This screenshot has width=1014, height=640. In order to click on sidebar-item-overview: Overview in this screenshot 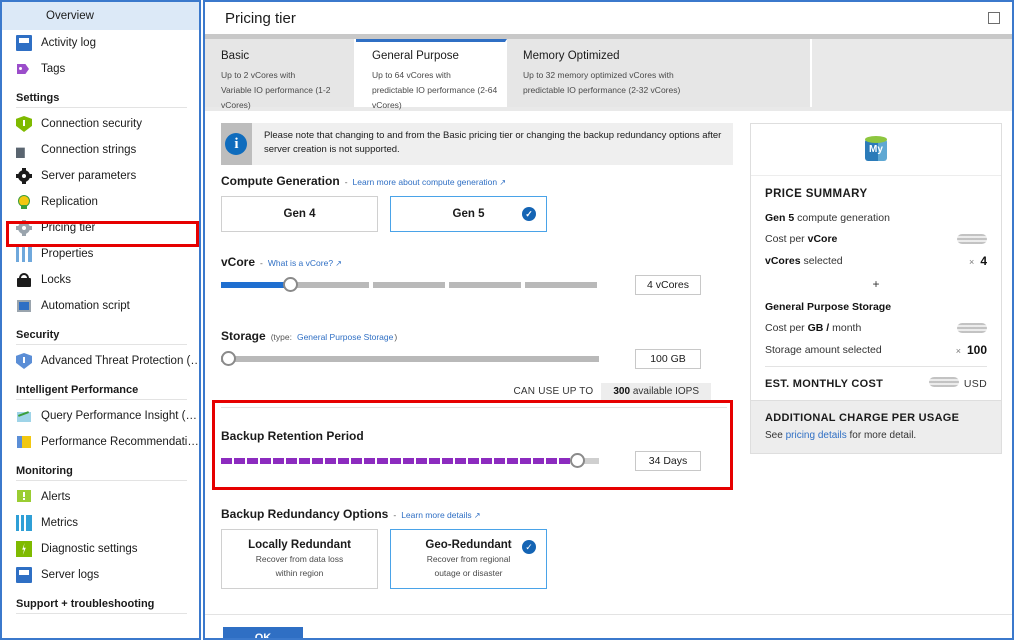, I will do `click(100, 16)`.